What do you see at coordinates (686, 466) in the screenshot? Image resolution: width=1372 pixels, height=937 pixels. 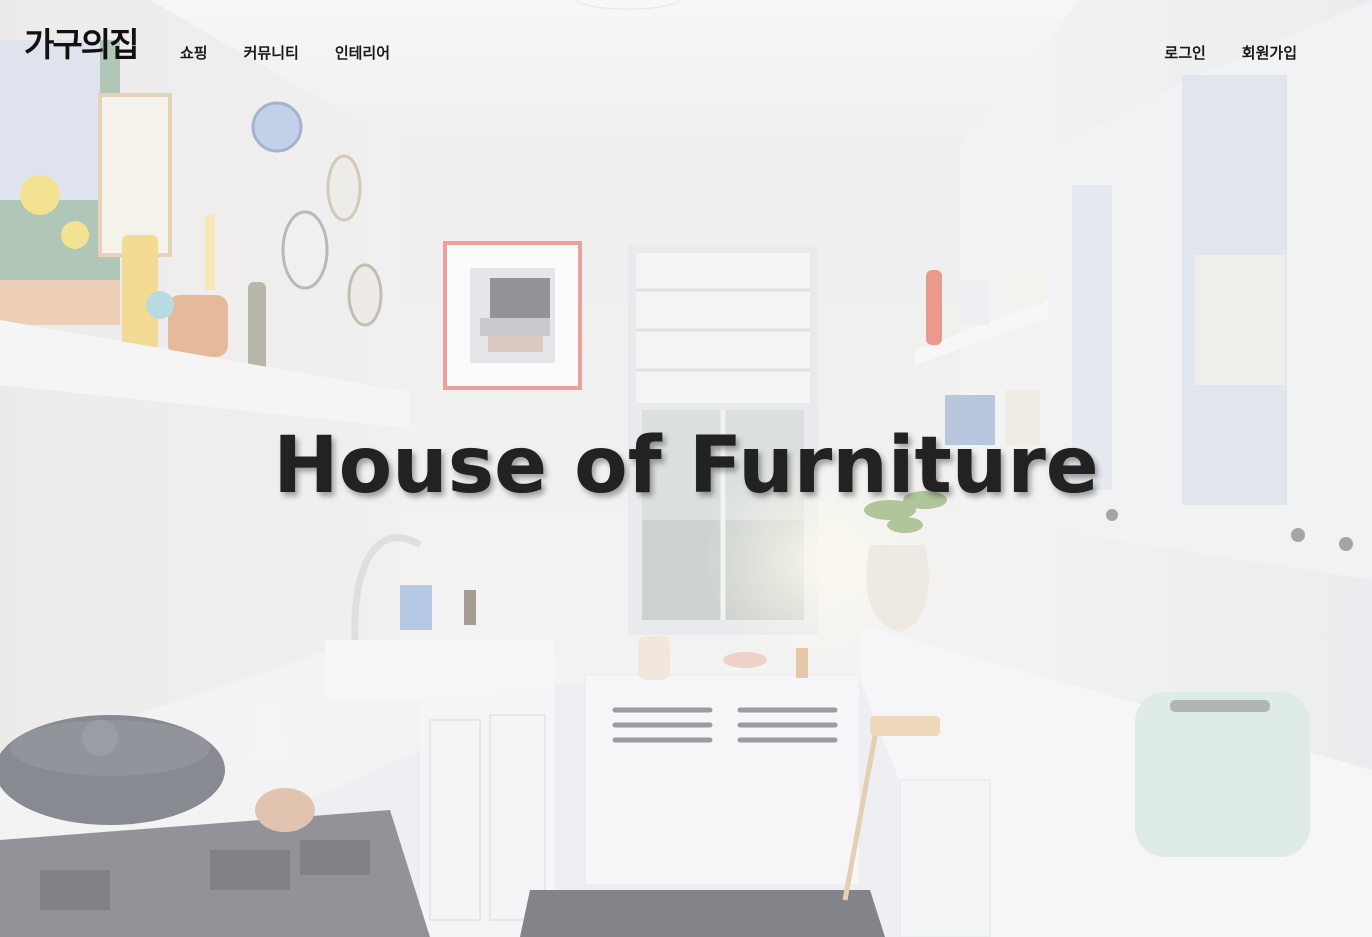 I see `hero-title: House of Furniture` at bounding box center [686, 466].